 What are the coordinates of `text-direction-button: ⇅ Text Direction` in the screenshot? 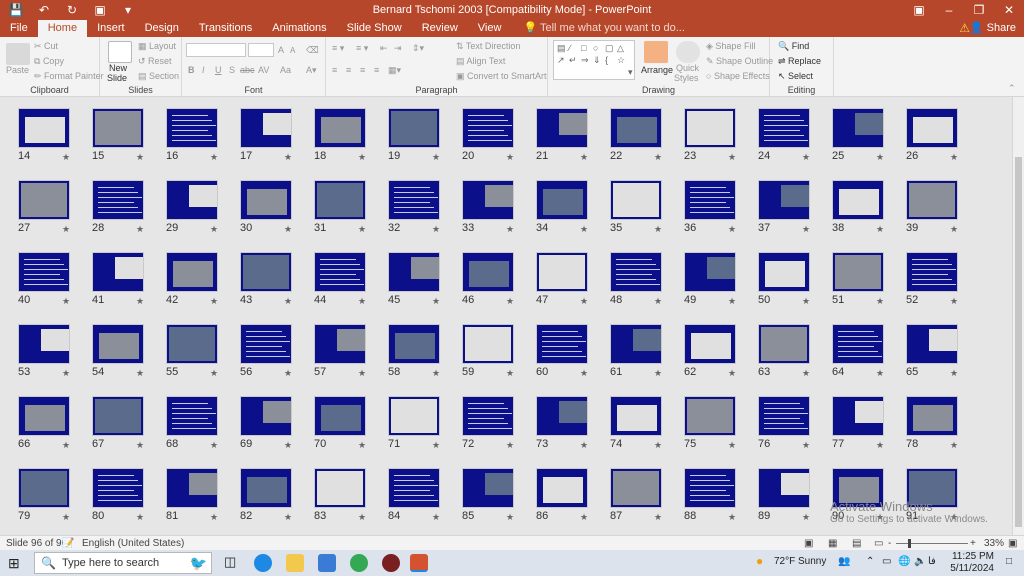 It's located at (488, 46).